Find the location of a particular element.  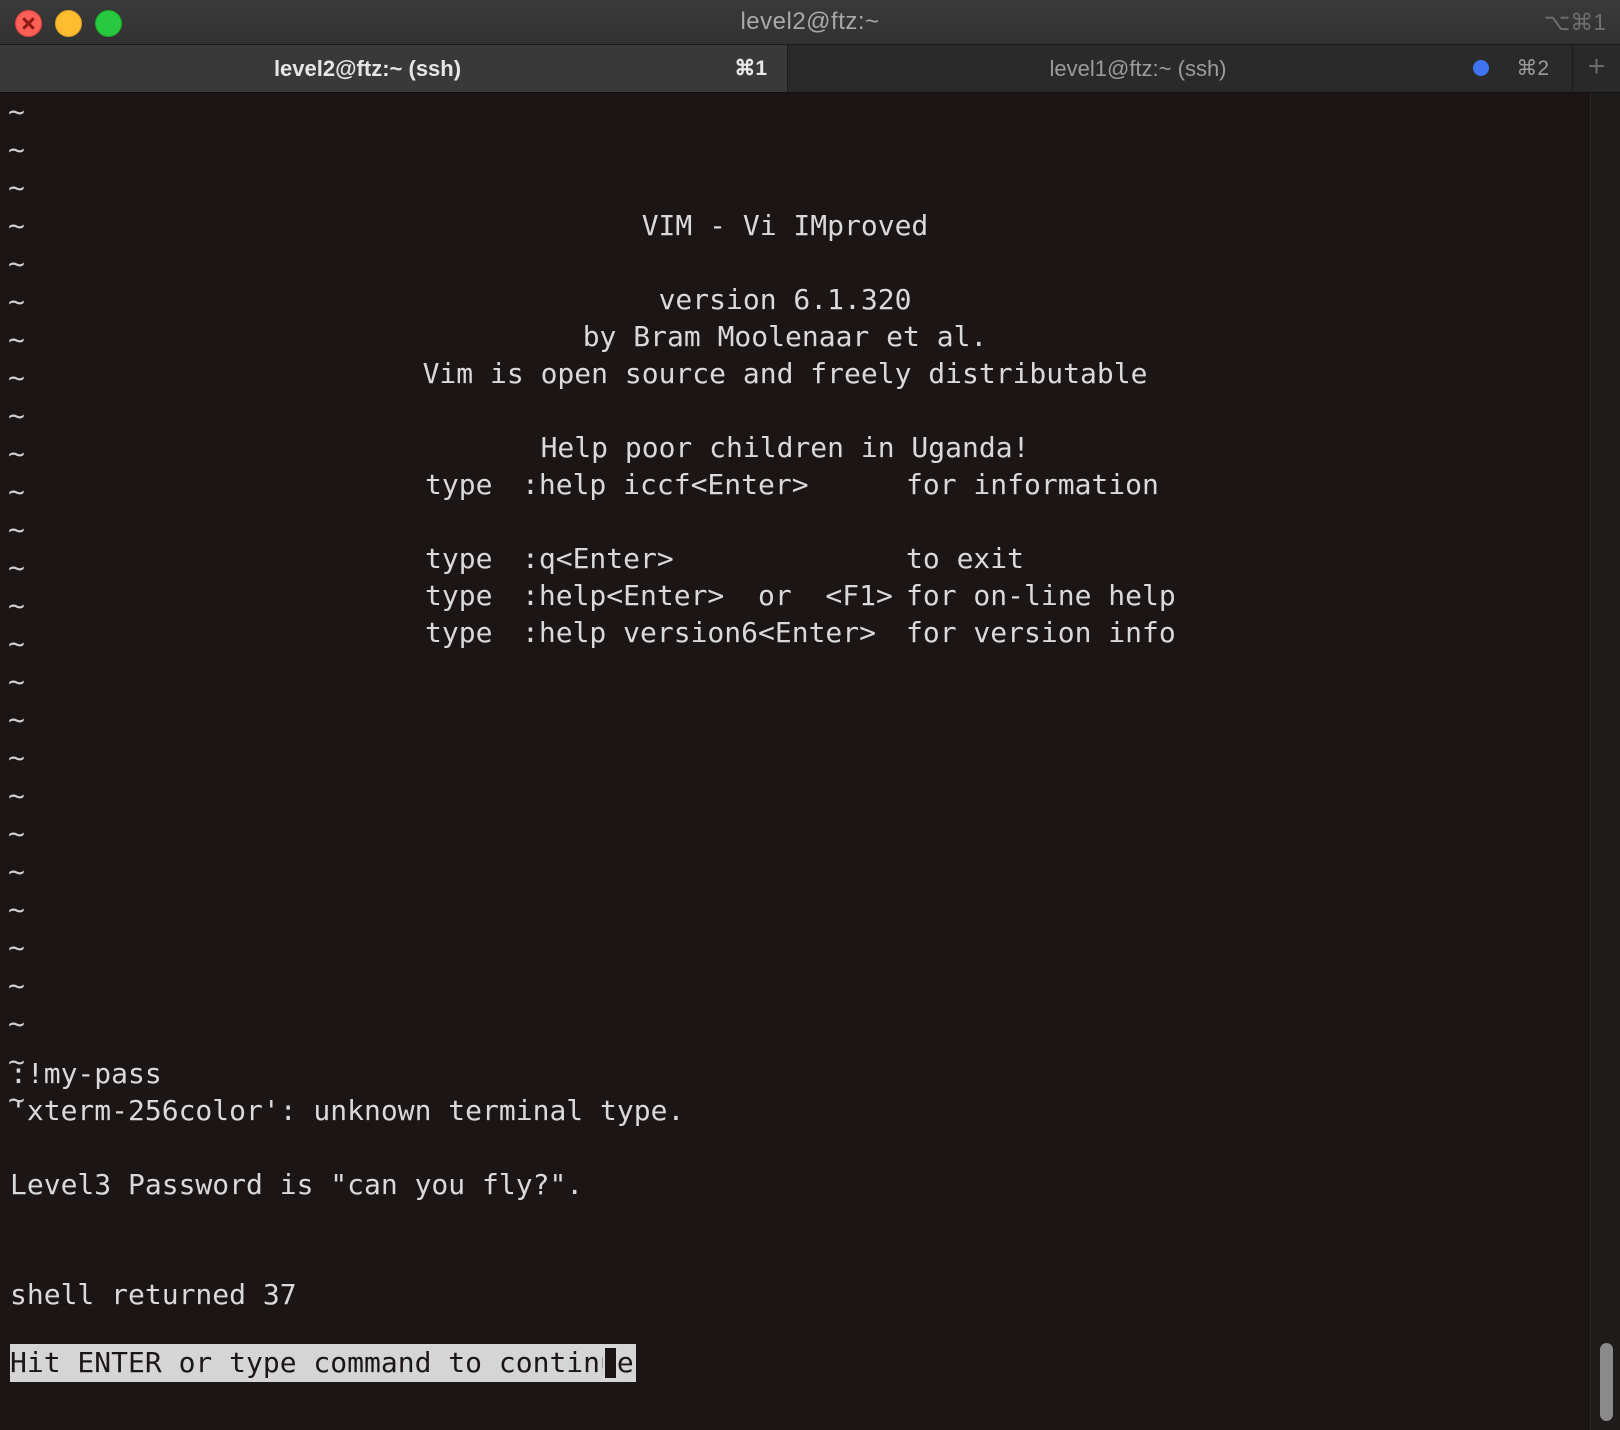

password-output: Level3 Password is "can you fly?". is located at coordinates (297, 1184).